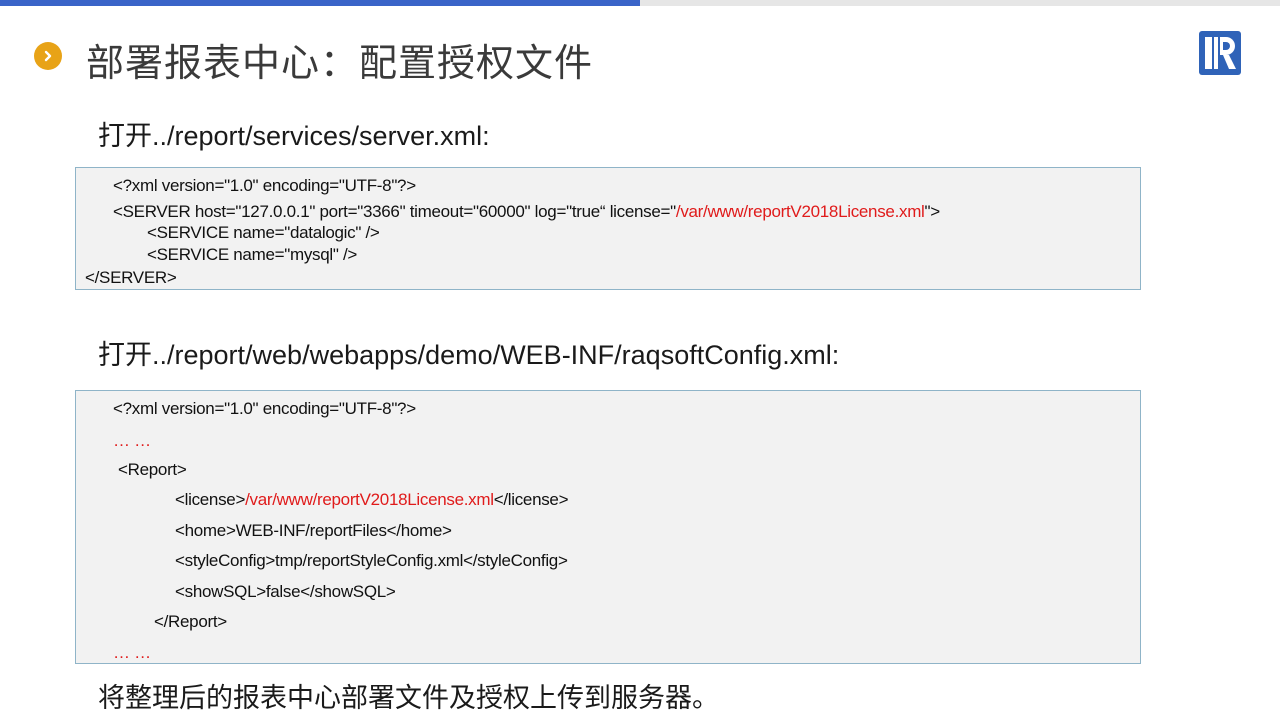 This screenshot has width=1280, height=720. Describe the element at coordinates (1220, 53) in the screenshot. I see `raqsoft-logo-icon` at that location.